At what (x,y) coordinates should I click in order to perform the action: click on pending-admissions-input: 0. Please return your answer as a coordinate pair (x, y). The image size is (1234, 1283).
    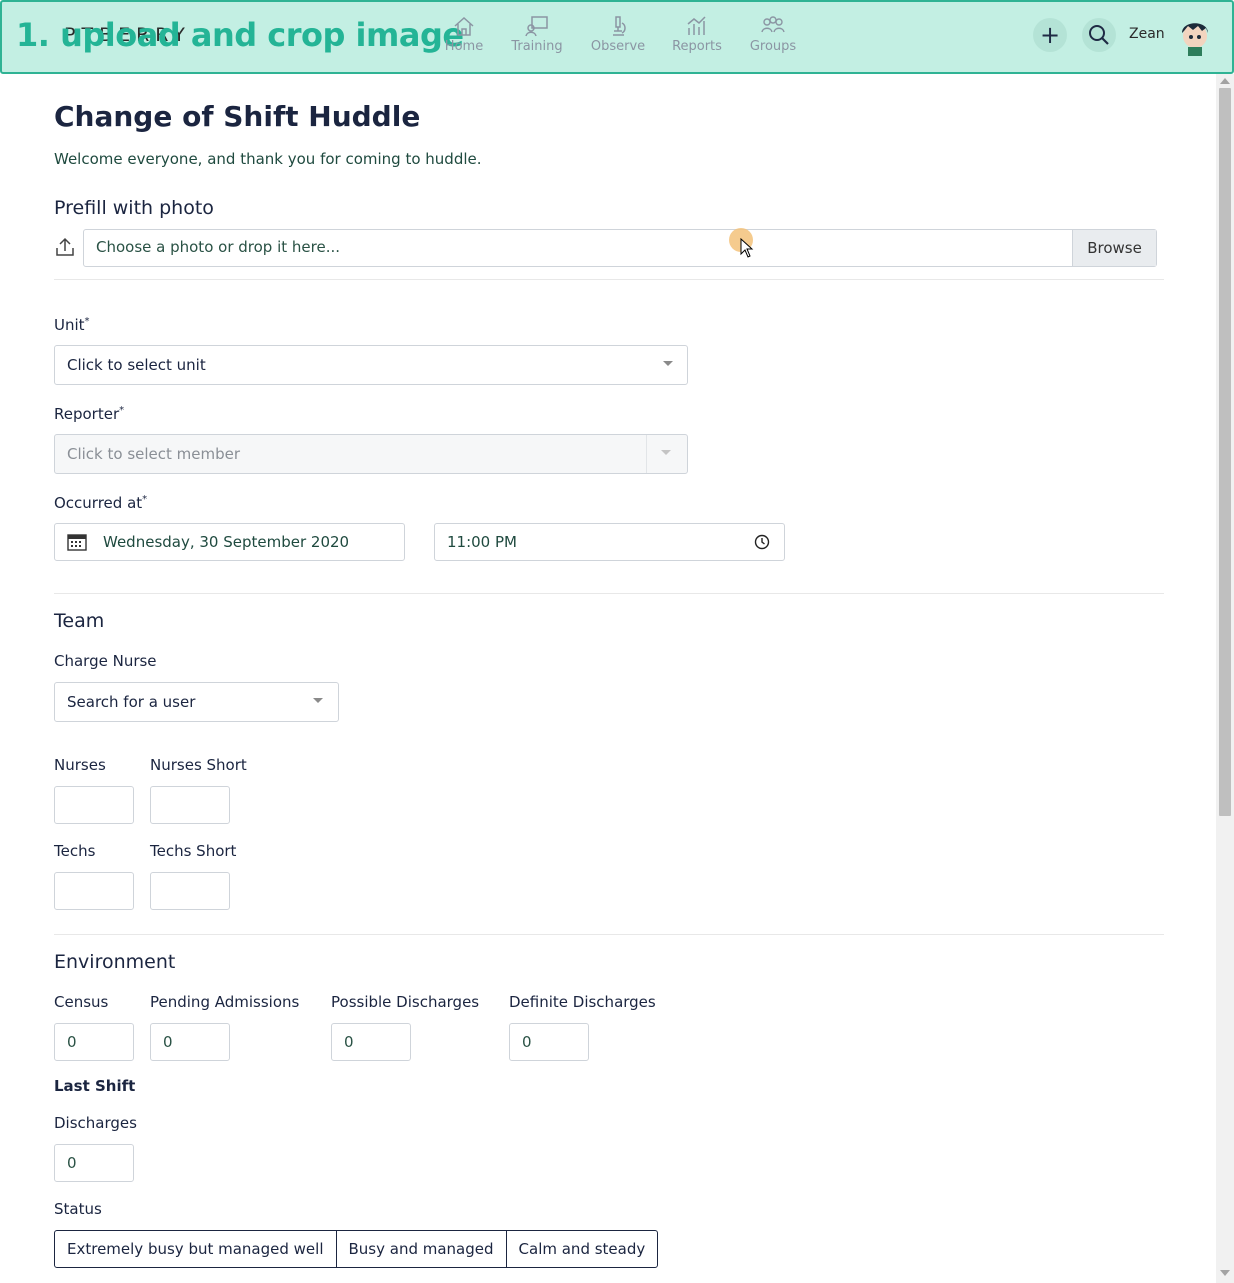
    Looking at the image, I should click on (190, 1042).